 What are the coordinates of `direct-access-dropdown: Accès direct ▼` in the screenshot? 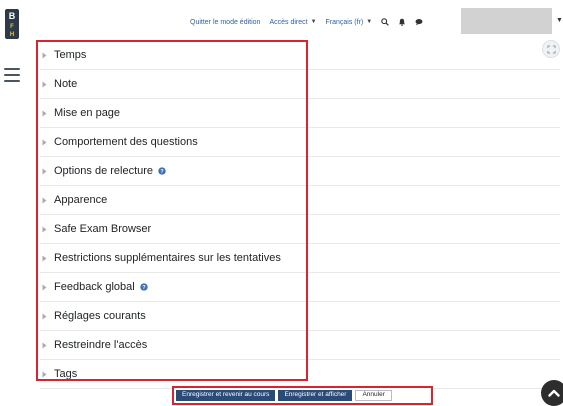 It's located at (292, 22).